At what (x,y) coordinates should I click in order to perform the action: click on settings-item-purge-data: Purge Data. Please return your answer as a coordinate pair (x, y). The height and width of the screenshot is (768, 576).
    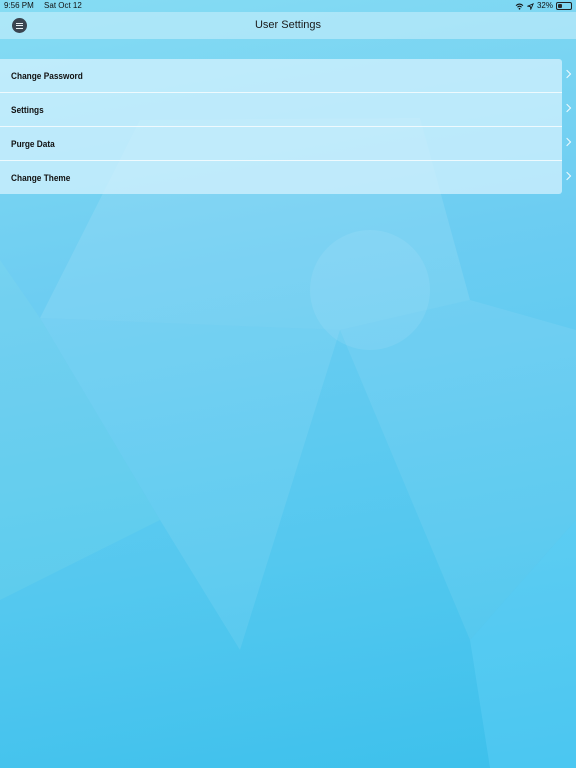
    Looking at the image, I should click on (286, 144).